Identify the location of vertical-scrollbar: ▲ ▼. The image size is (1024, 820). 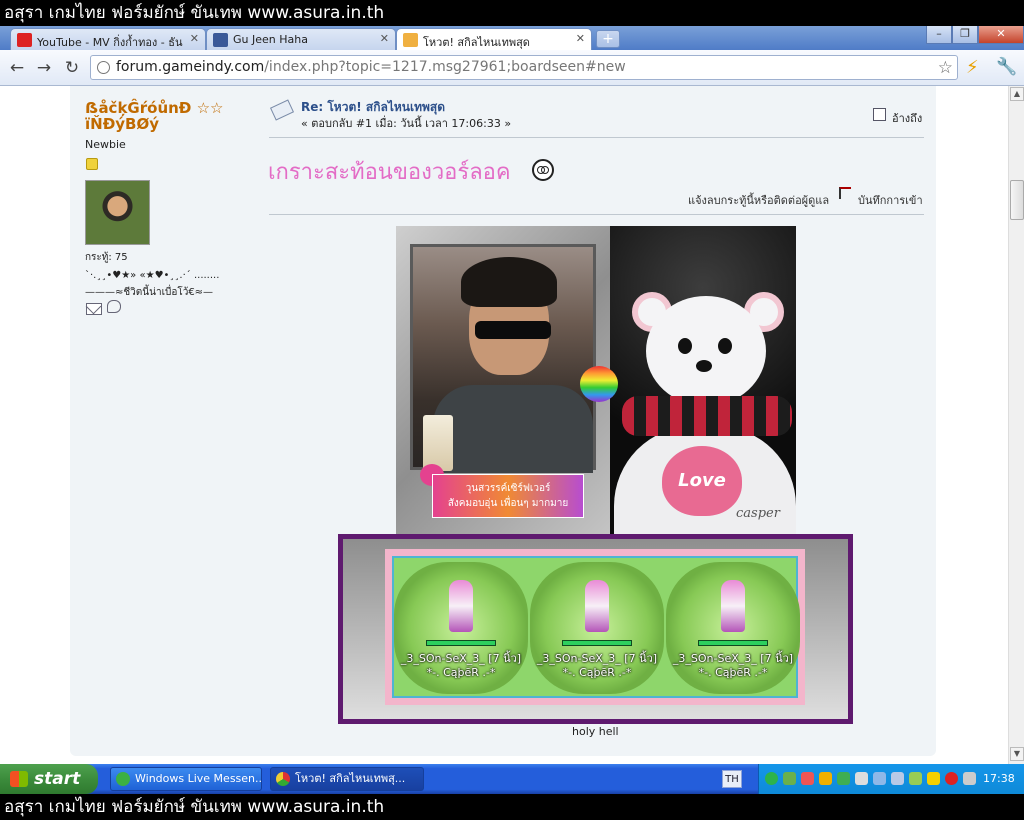
(1016, 425).